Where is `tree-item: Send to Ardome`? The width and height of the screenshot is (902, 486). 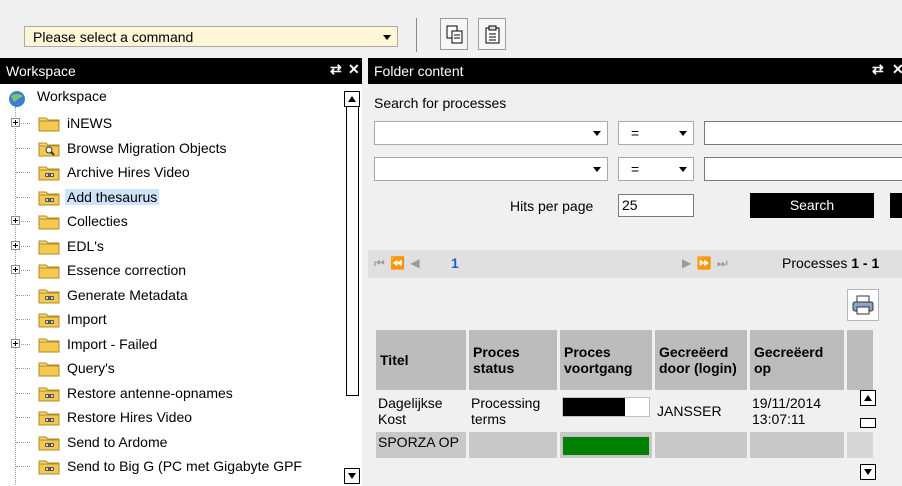 tree-item: Send to Ardome is located at coordinates (172, 443).